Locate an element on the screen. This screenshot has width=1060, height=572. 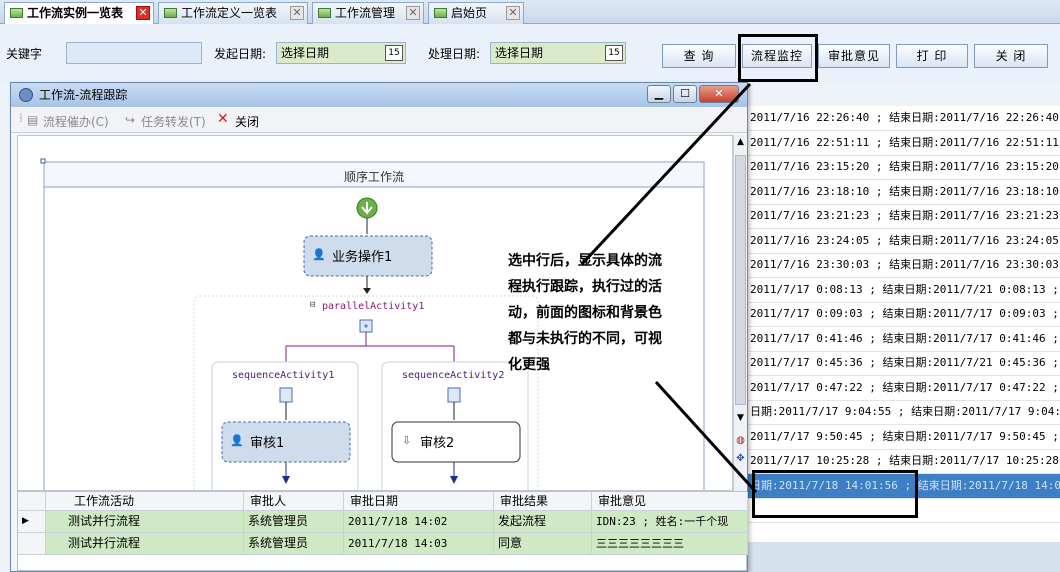
tab-label: 工作流定义一览表 is located at coordinates (229, 13).